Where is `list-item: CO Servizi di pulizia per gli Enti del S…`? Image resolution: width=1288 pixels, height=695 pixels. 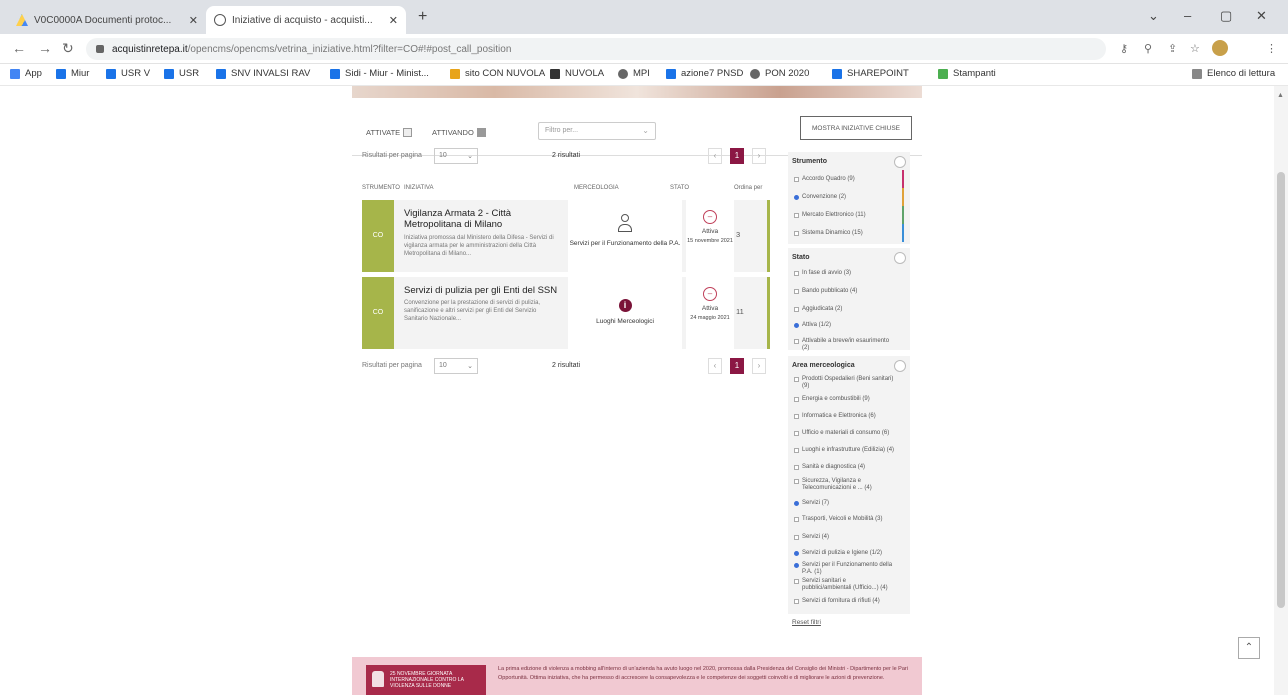 list-item: CO Servizi di pulizia per gli Enti del S… is located at coordinates (566, 313).